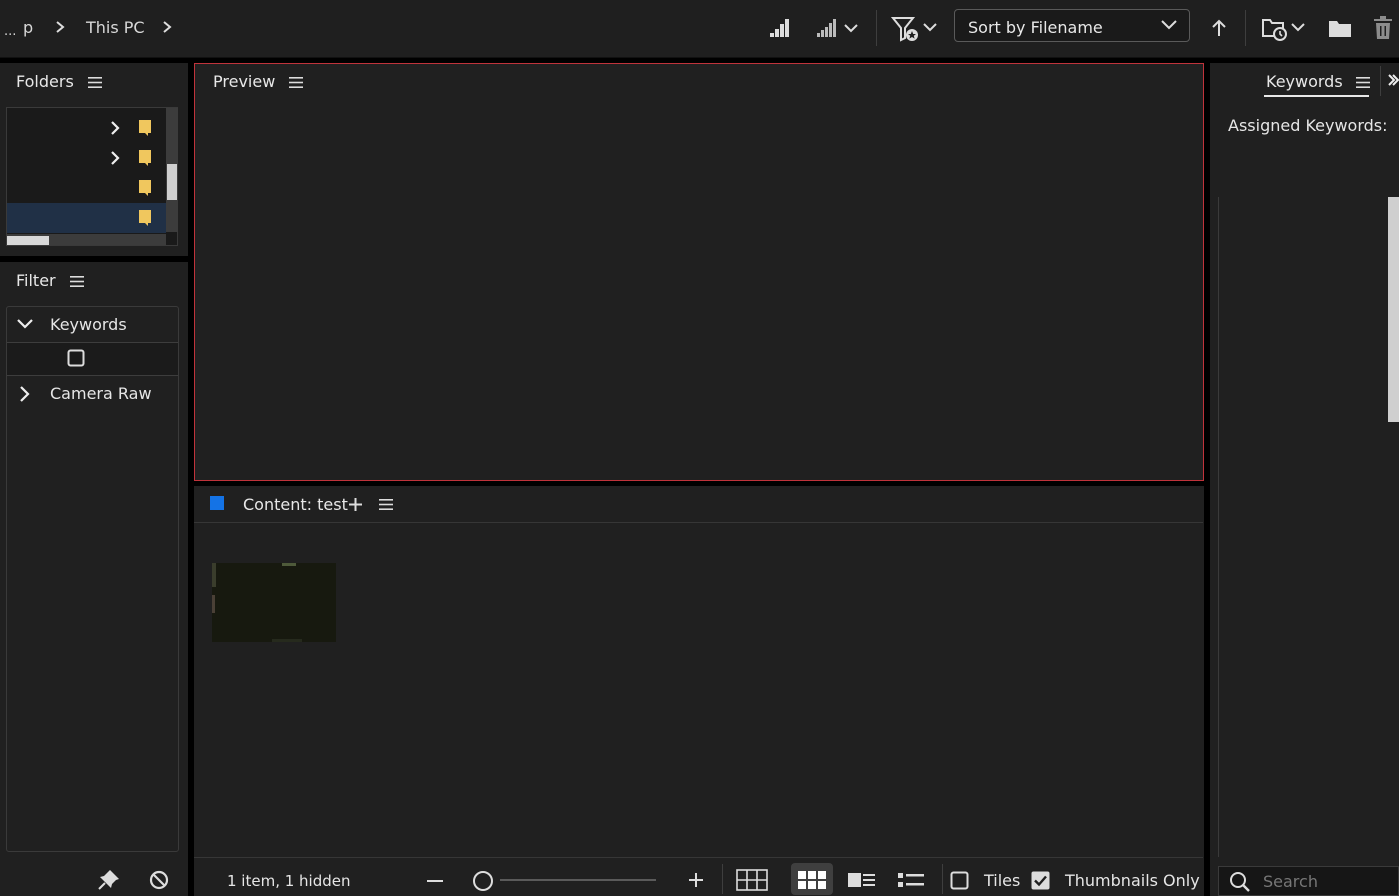 The height and width of the screenshot is (896, 1399). What do you see at coordinates (1363, 82) in the screenshot?
I see `keywords-menu-icon` at bounding box center [1363, 82].